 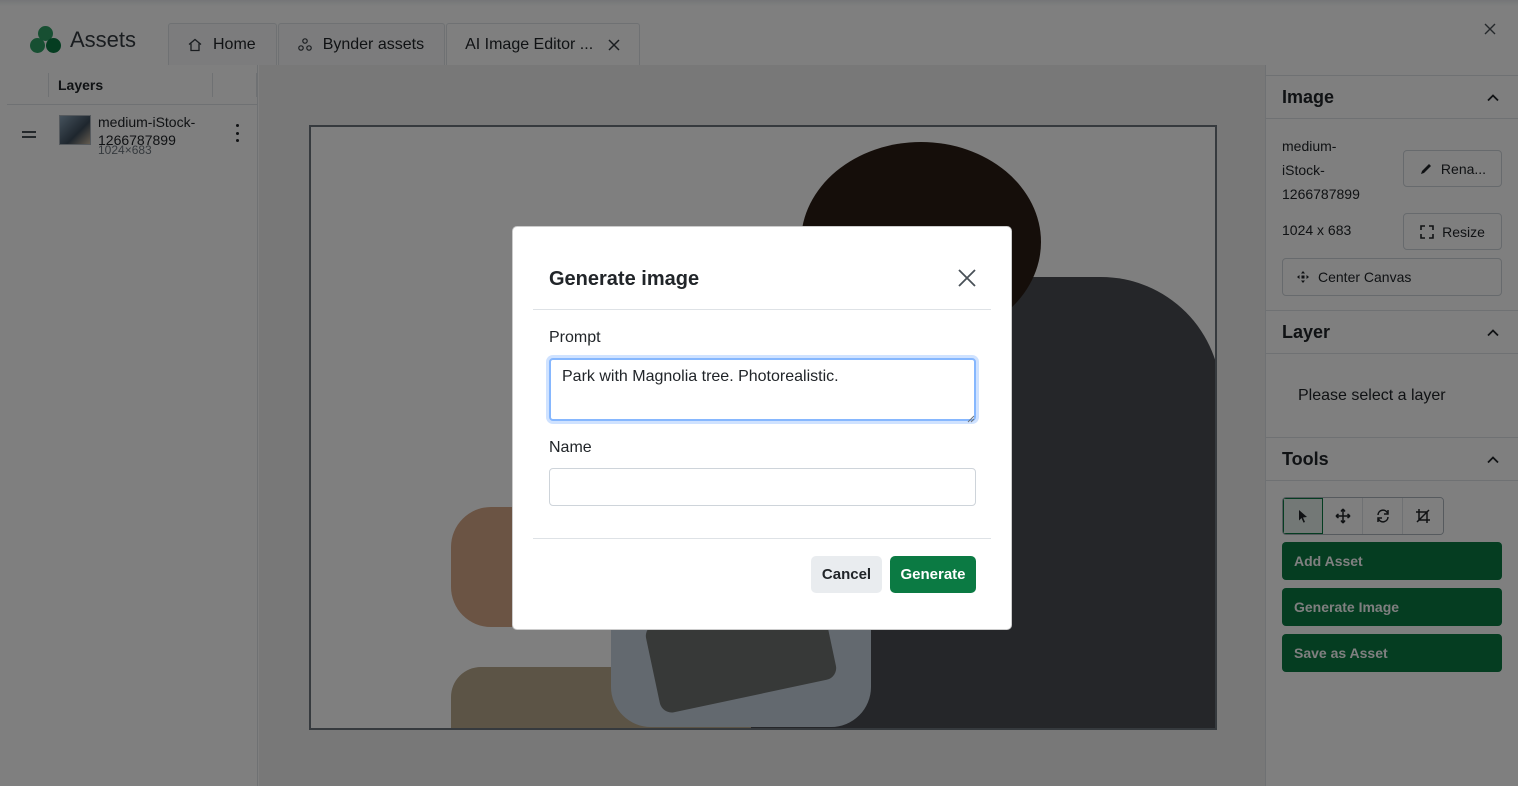 What do you see at coordinates (624, 279) in the screenshot?
I see `dialog-title: Generate image` at bounding box center [624, 279].